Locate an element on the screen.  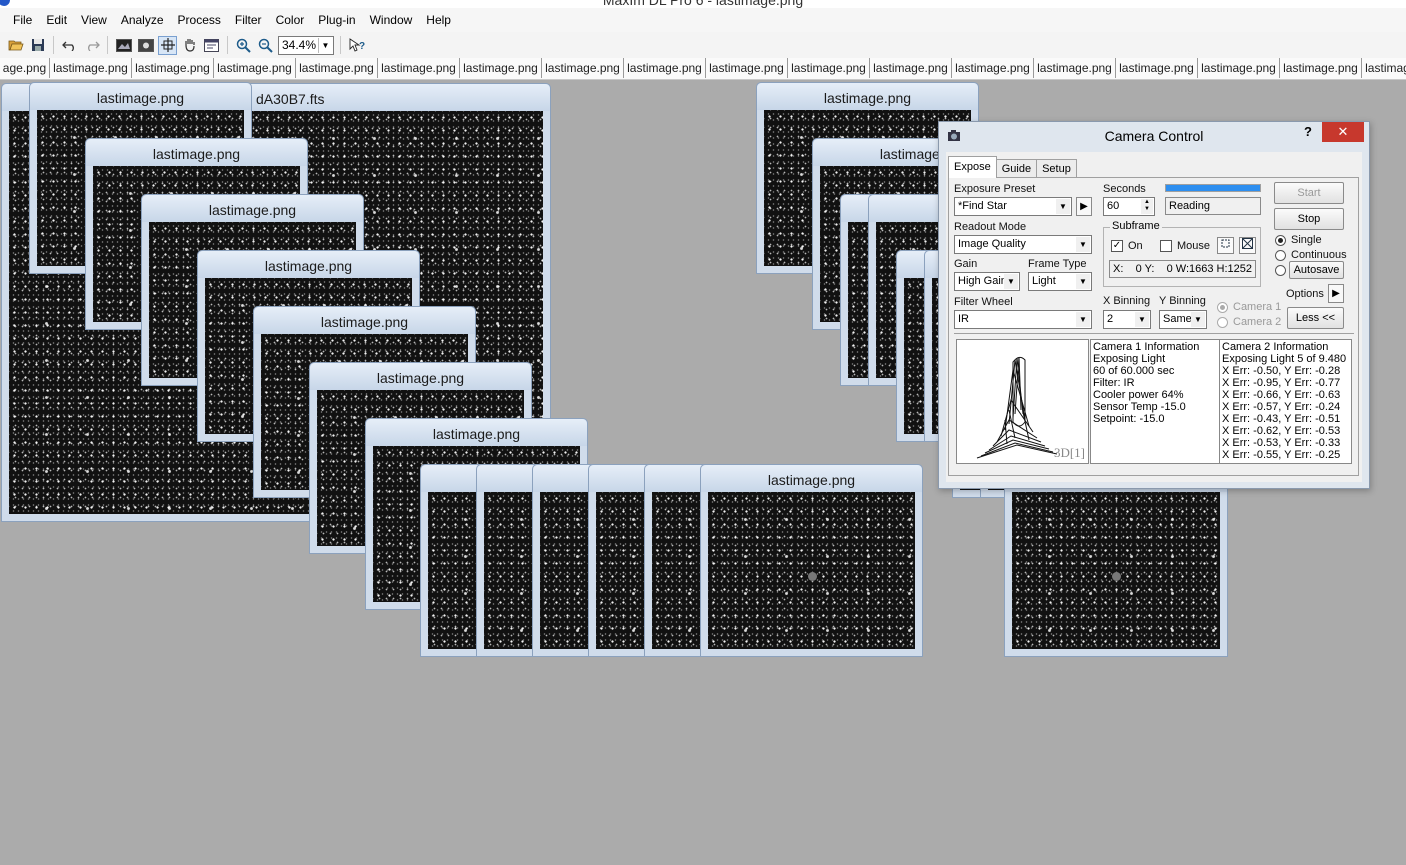
image-window: lastimage.png is located at coordinates (811, 560).